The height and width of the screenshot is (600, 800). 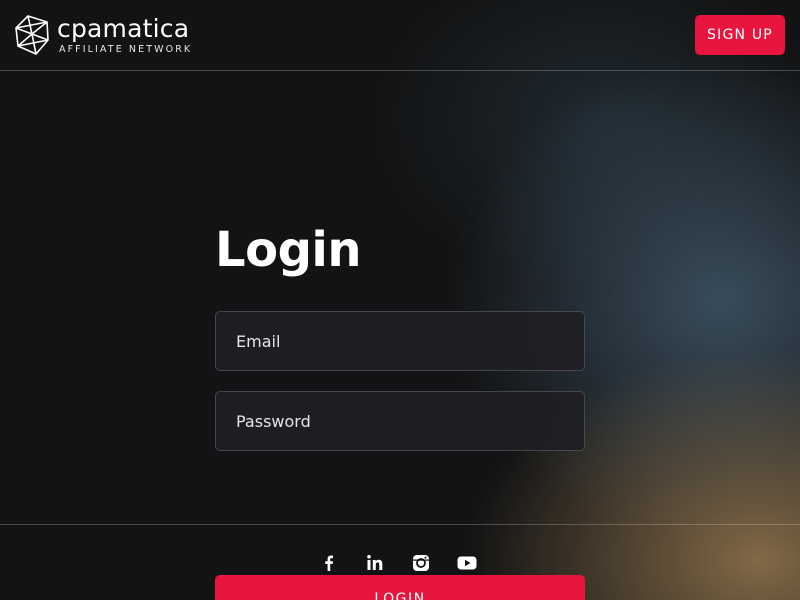 I want to click on footer-divider, so click(x=400, y=524).